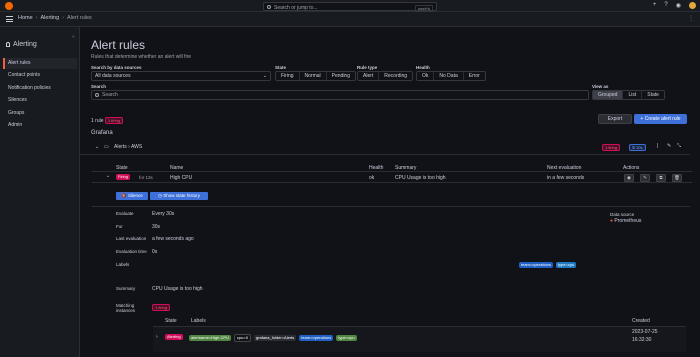 Image resolution: width=700 pixels, height=357 pixels. I want to click on avatar, so click(692, 5).